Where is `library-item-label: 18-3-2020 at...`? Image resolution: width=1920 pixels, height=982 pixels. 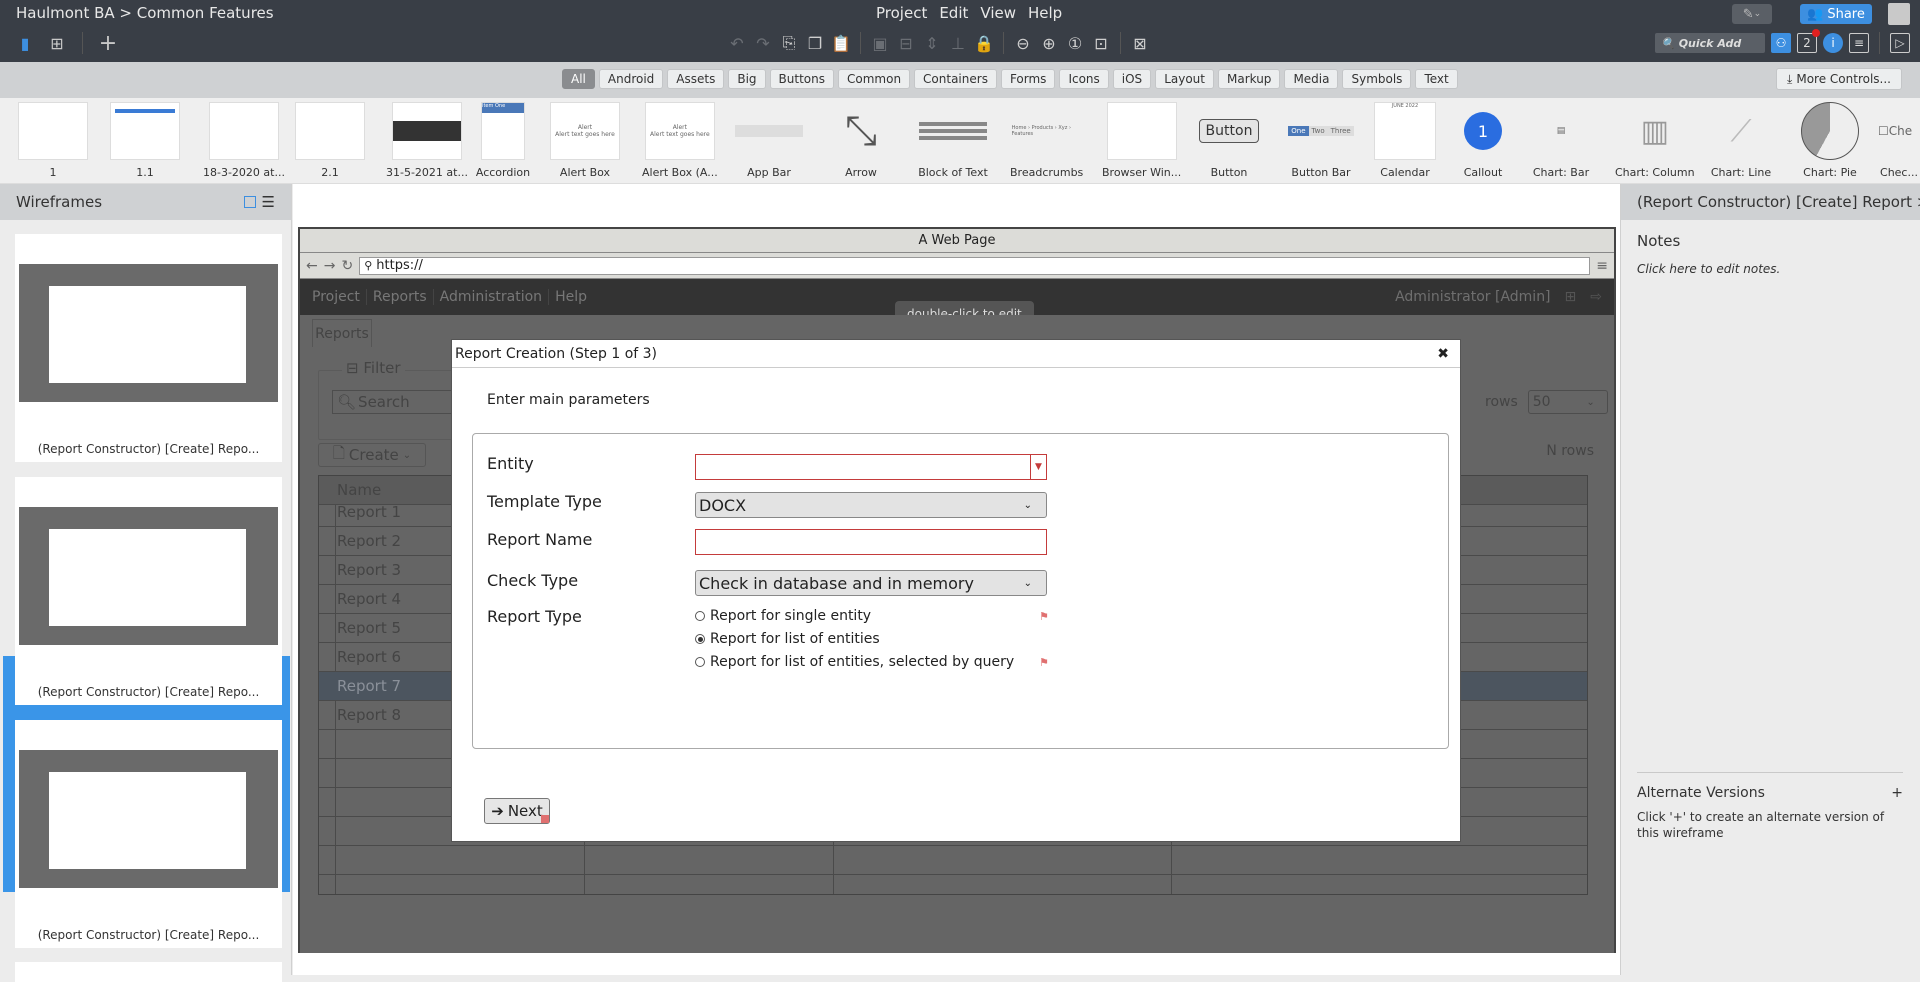
library-item-label: 18-3-2020 at... is located at coordinates (244, 172).